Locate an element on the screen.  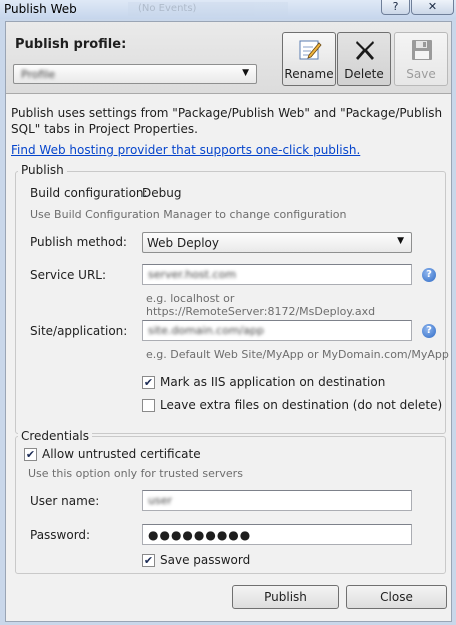
publish-method-select: Web Deploy ▼ is located at coordinates (277, 242).